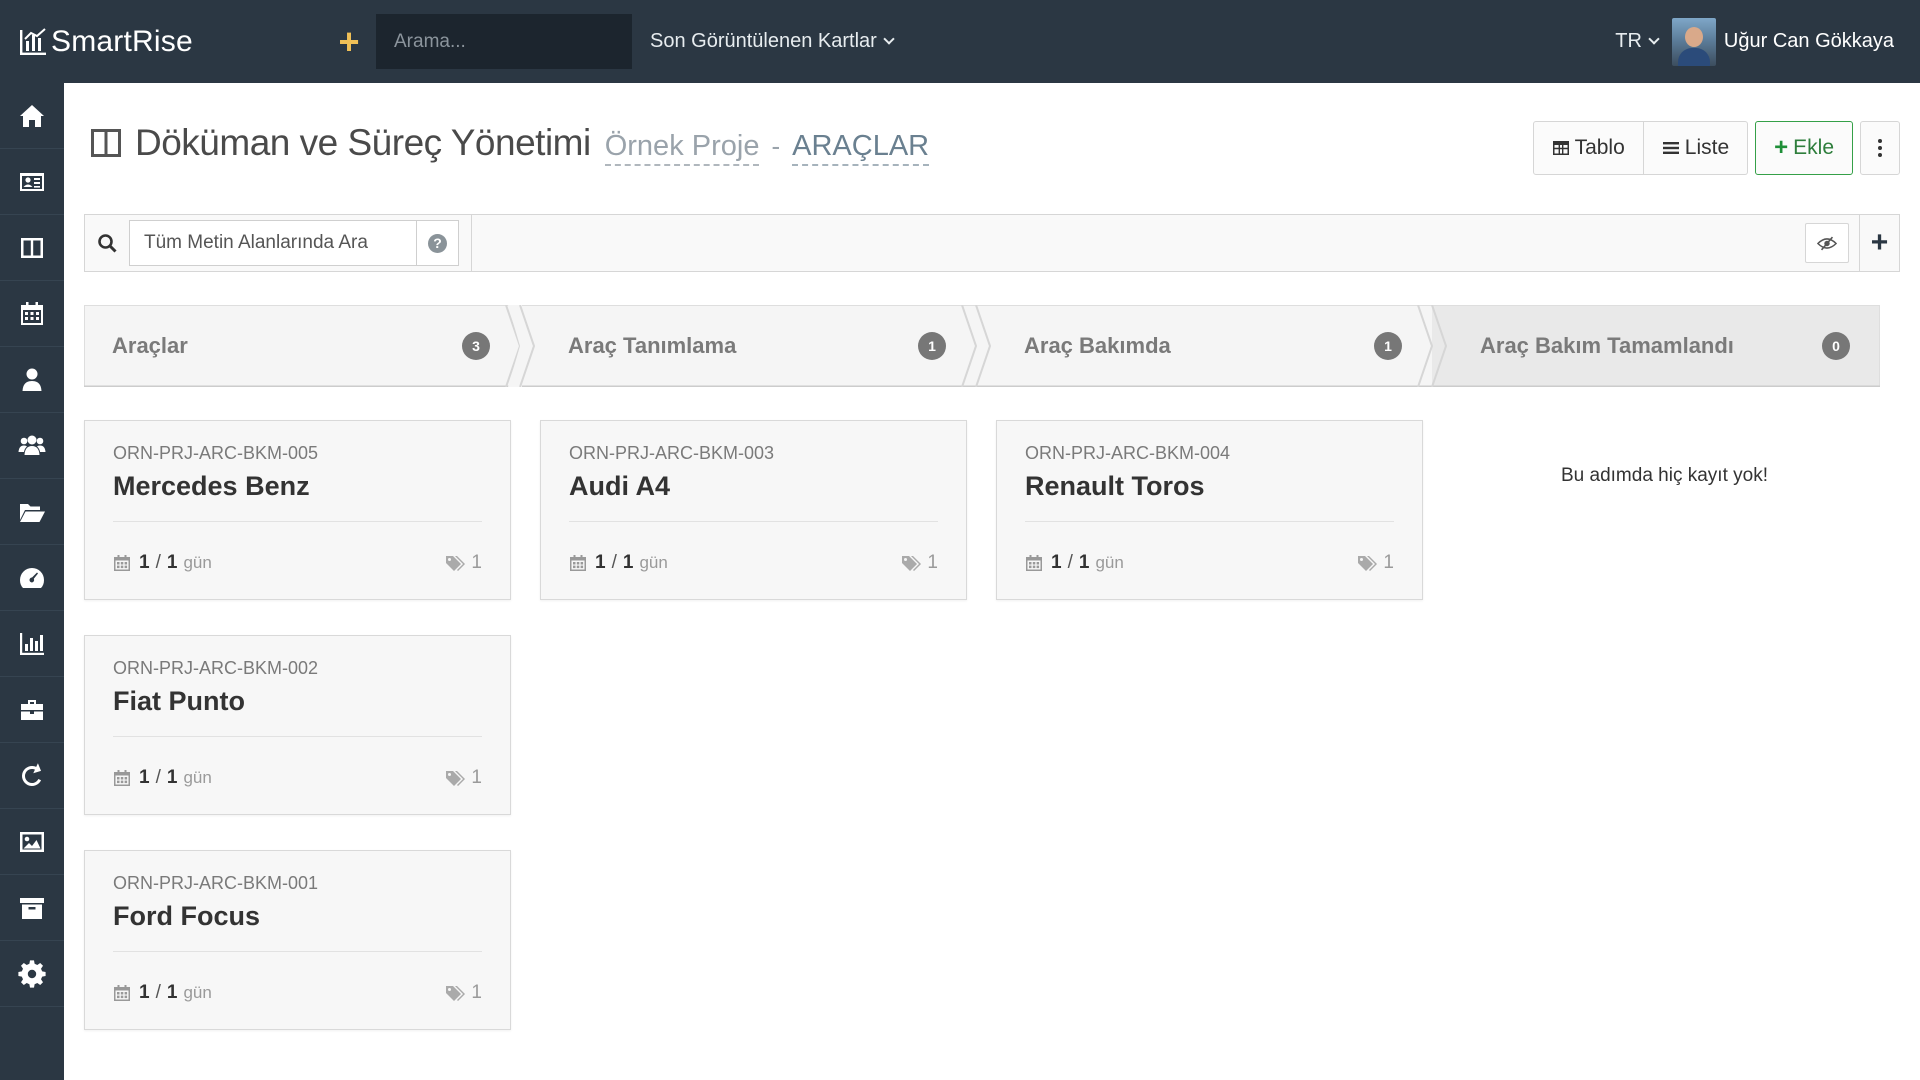 The image size is (1920, 1080). I want to click on empty-stage-message: Bu adımda hiç kayıt yok!, so click(1664, 475).